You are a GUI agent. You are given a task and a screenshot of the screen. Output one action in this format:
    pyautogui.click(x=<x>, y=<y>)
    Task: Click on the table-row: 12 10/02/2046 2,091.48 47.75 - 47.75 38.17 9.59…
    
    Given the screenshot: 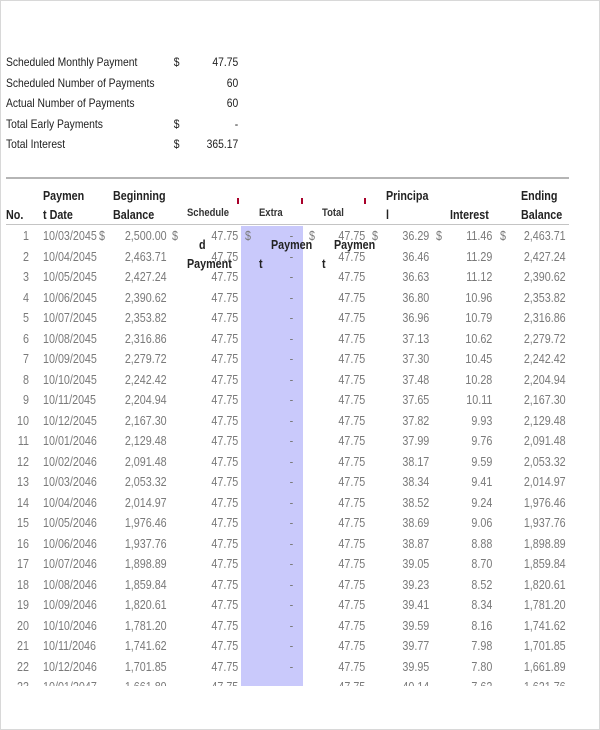 What is the action you would take?
    pyautogui.click(x=300, y=462)
    